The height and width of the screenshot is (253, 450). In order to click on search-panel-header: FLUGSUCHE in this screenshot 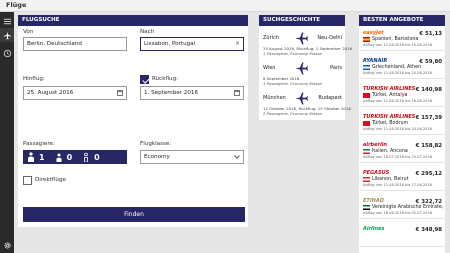, I will do `click(133, 20)`.